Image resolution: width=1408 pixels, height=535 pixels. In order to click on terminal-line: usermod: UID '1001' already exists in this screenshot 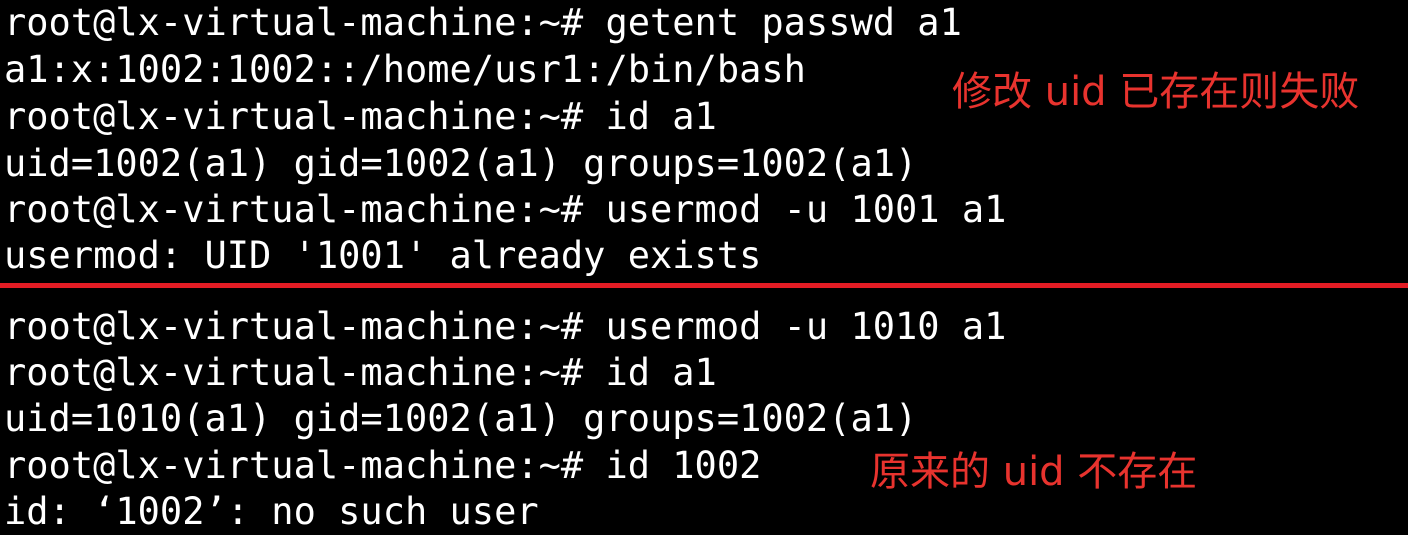, I will do `click(383, 255)`.